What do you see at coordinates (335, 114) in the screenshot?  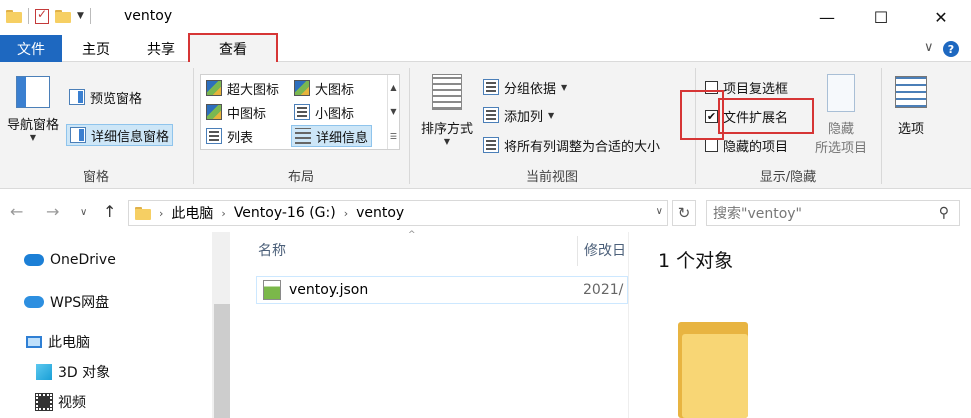 I see `small-icons-label: 小图标` at bounding box center [335, 114].